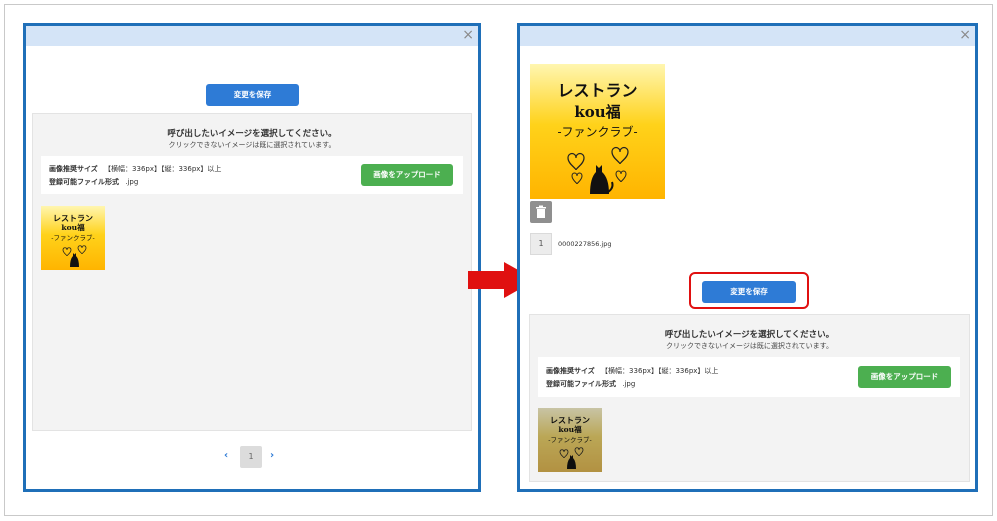 Image resolution: width=997 pixels, height=521 pixels. I want to click on prev-page-link: ‹, so click(226, 455).